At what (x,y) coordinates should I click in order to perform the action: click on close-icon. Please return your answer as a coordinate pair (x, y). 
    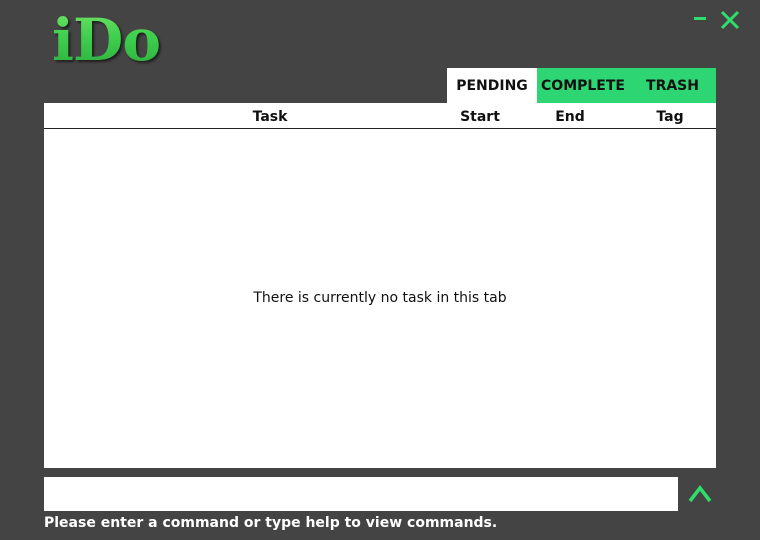
    Looking at the image, I should click on (730, 20).